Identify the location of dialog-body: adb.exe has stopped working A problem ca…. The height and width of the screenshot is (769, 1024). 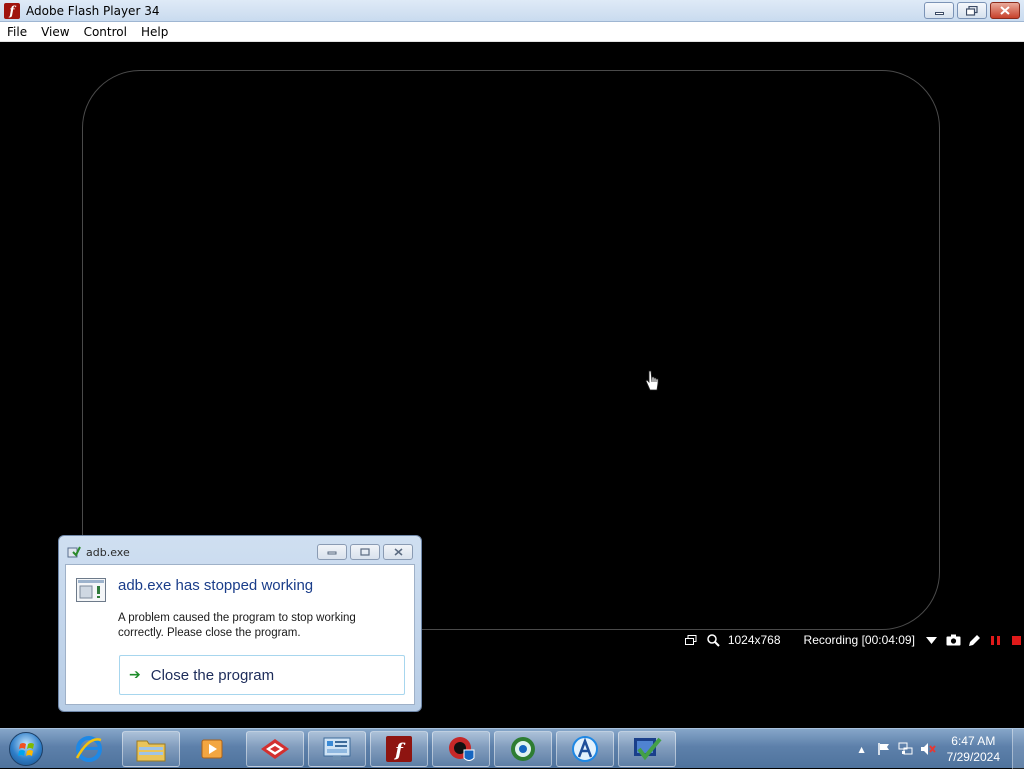
(240, 634).